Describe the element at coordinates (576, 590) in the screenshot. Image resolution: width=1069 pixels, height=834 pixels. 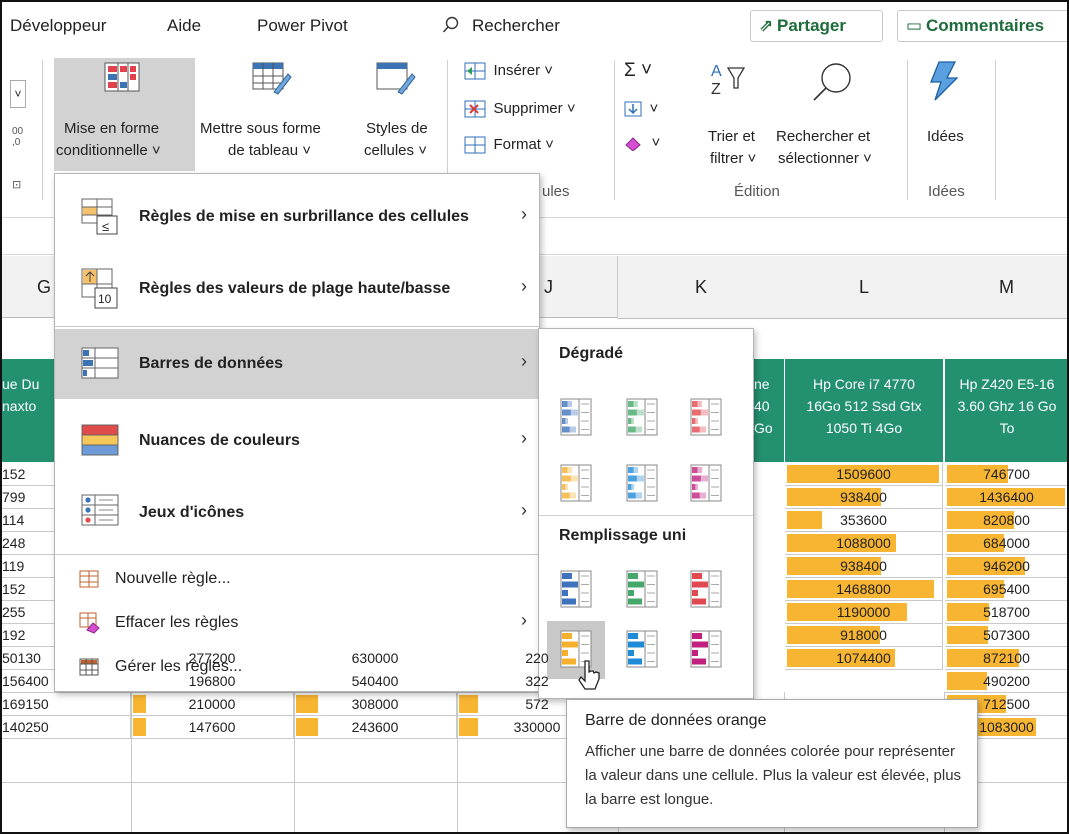
I see `solid-blue-data-bar` at that location.